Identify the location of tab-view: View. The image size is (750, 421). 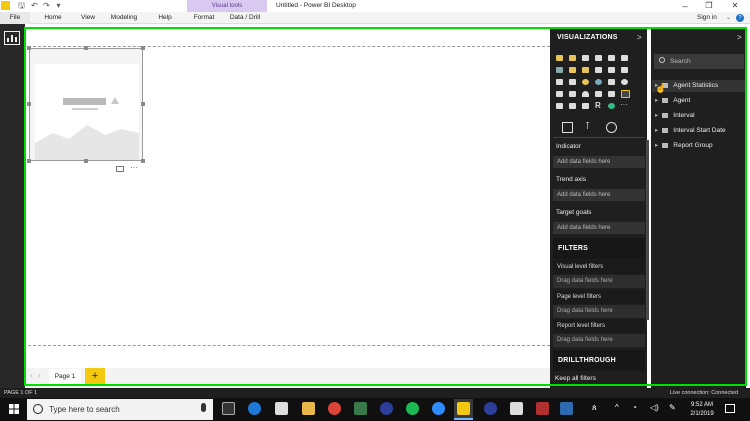
(88, 18).